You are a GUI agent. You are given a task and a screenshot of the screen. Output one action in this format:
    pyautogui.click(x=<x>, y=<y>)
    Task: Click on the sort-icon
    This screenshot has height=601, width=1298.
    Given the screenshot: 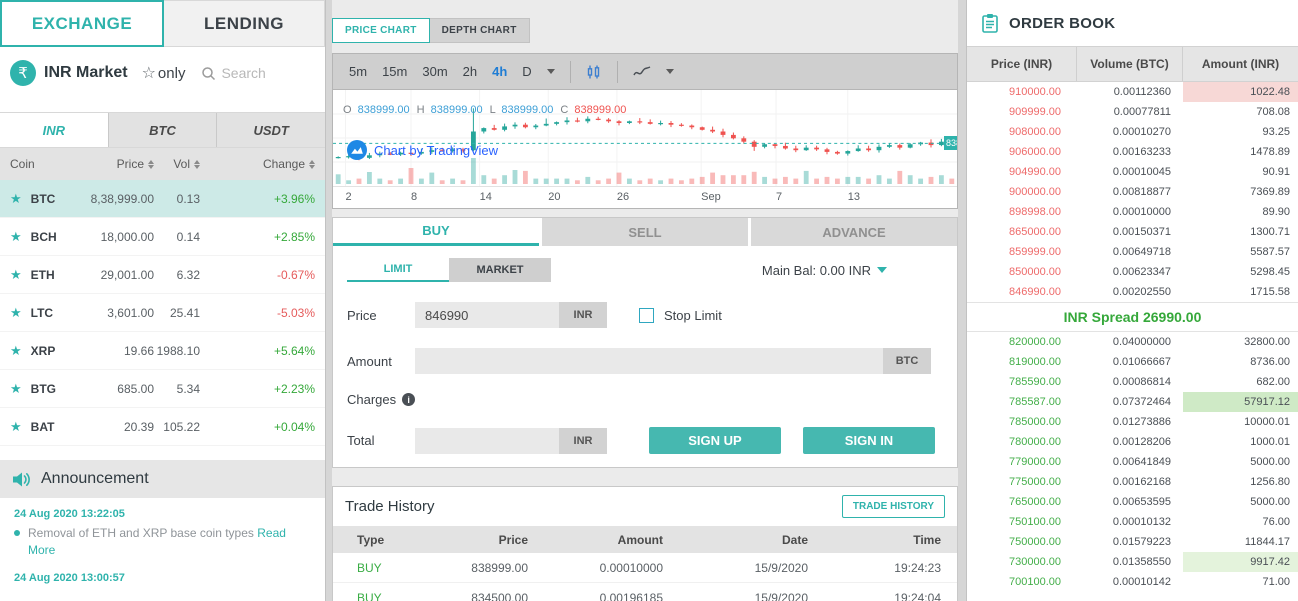 What is the action you would take?
    pyautogui.click(x=312, y=164)
    